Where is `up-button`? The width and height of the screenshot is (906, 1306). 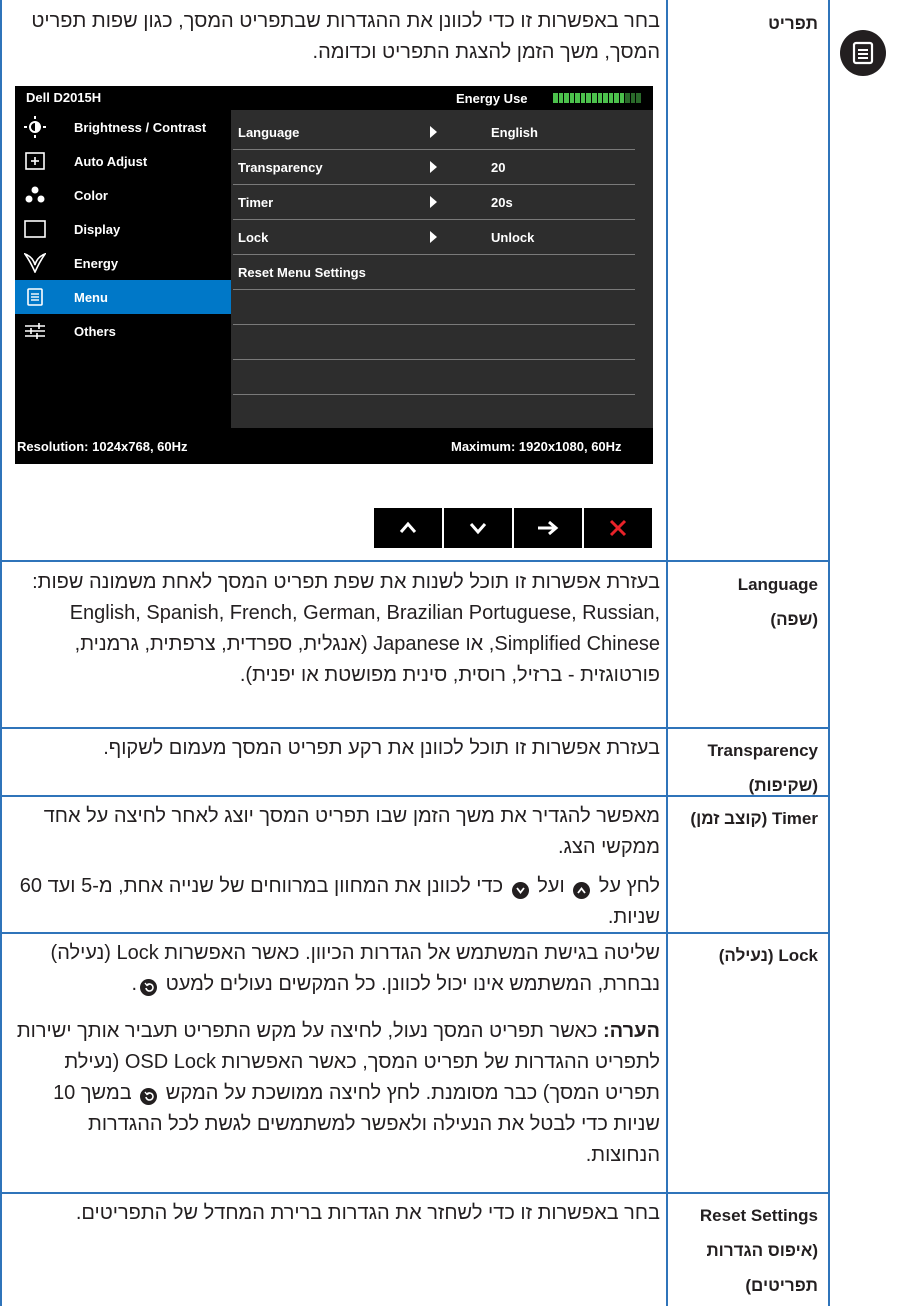 up-button is located at coordinates (408, 528).